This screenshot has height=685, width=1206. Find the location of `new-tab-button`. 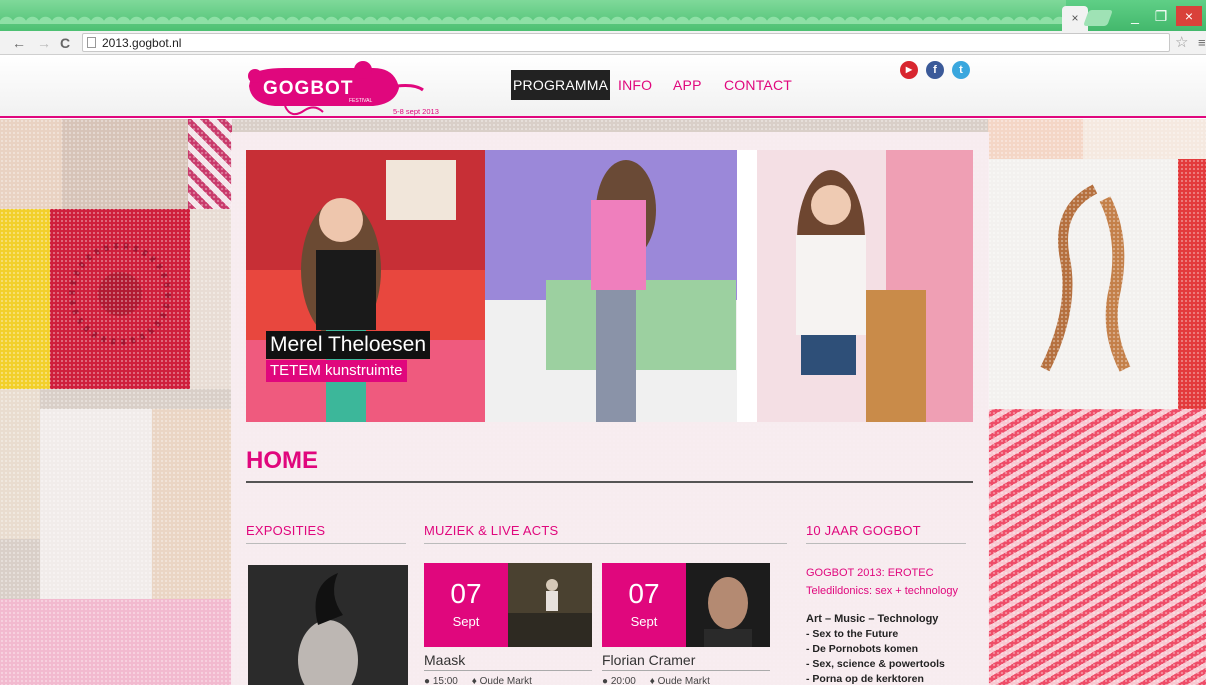

new-tab-button is located at coordinates (1098, 18).